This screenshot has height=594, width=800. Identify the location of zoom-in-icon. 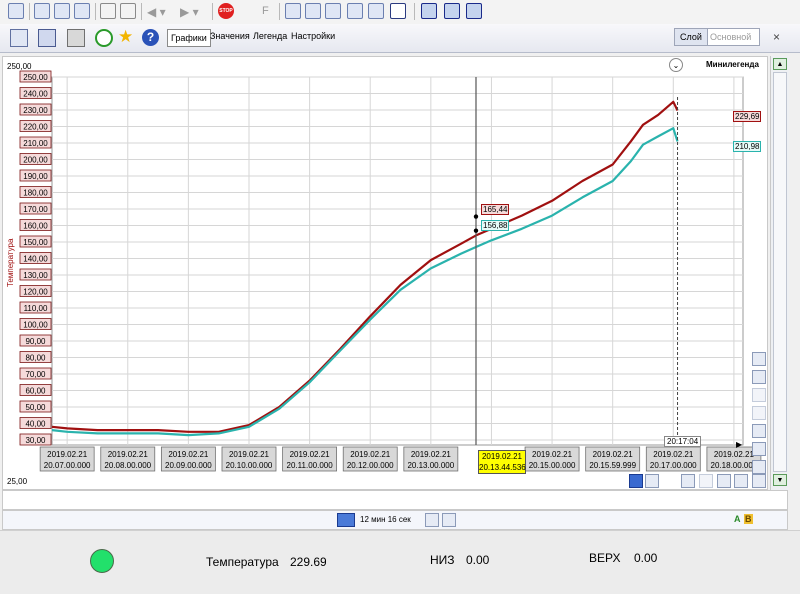
(759, 431).